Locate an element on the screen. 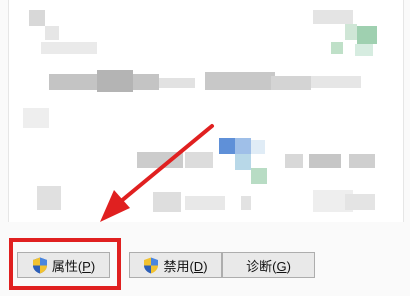  properties-button: 属性(P) is located at coordinates (63, 265).